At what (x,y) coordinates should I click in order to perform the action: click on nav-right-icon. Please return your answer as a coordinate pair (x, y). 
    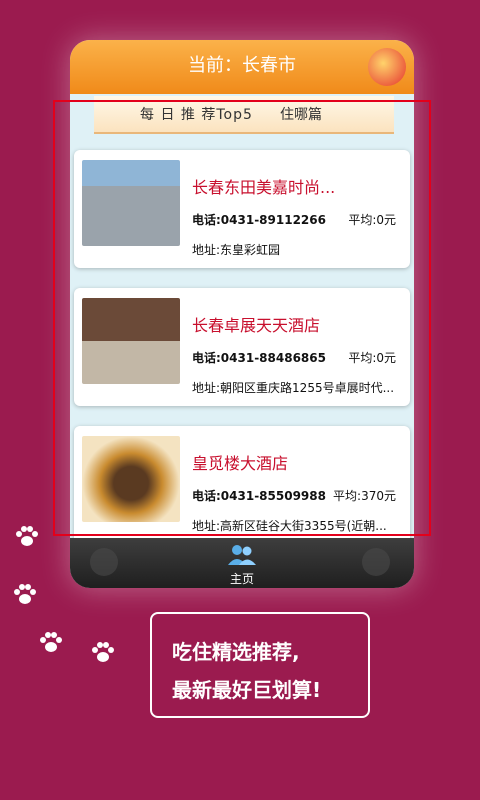
    Looking at the image, I should click on (376, 562).